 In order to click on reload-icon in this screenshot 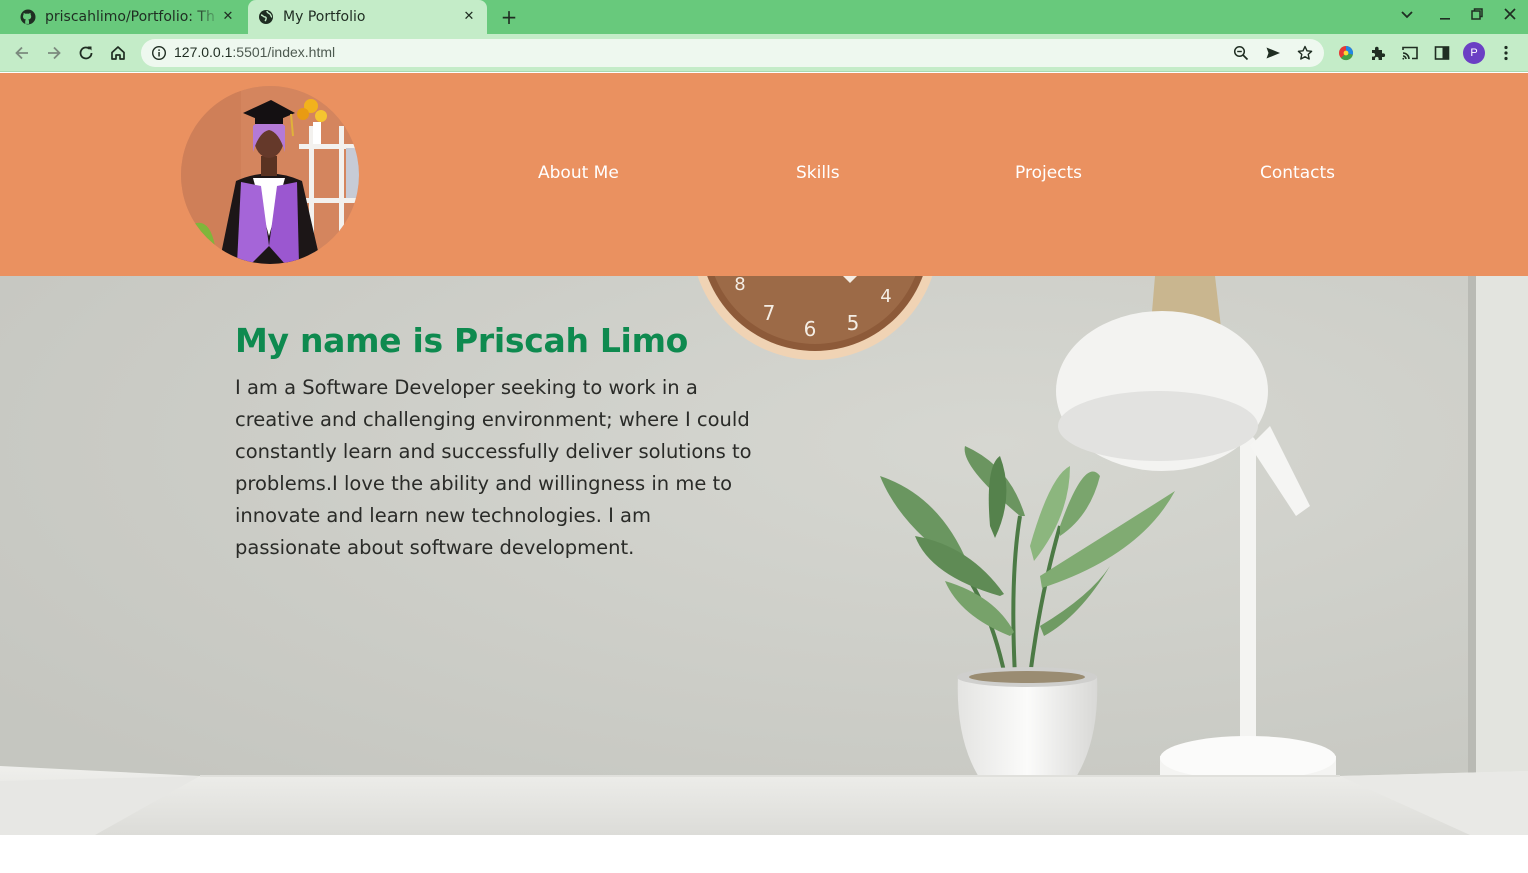, I will do `click(86, 53)`.